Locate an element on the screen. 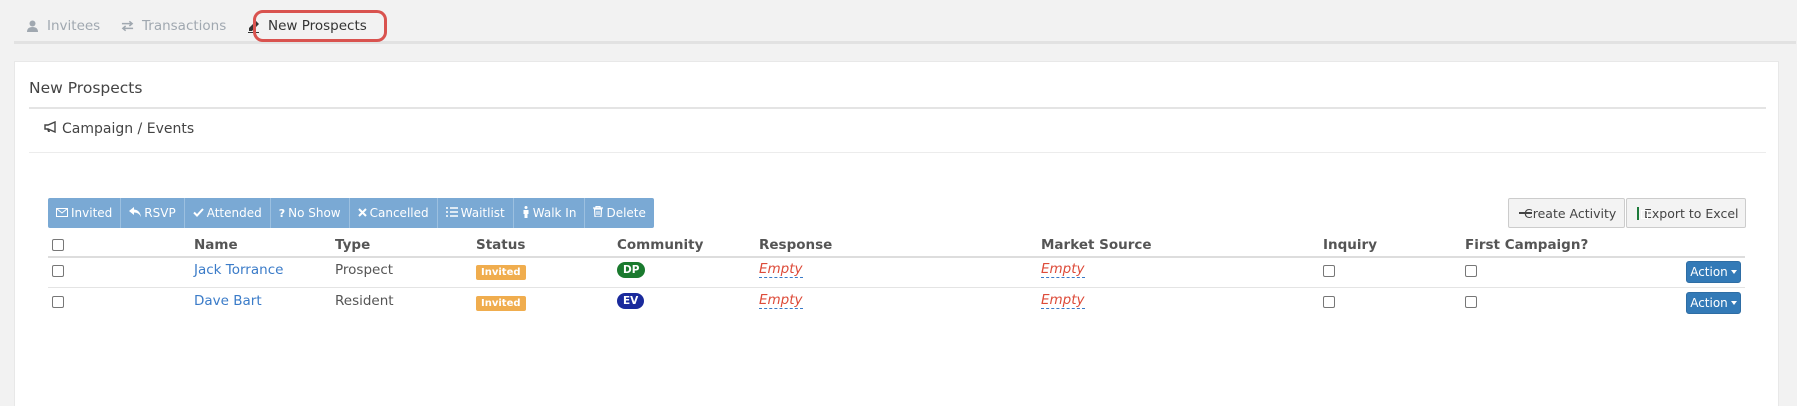 Image resolution: width=1797 pixels, height=406 pixels. trash-icon is located at coordinates (598, 212).